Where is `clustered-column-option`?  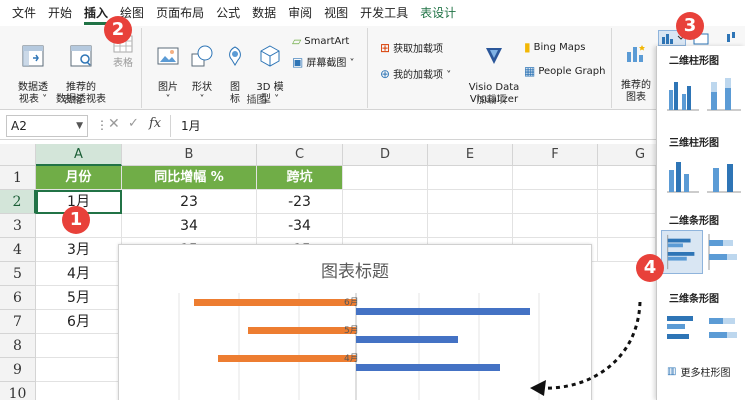
clustered-column-option is located at coordinates (682, 92).